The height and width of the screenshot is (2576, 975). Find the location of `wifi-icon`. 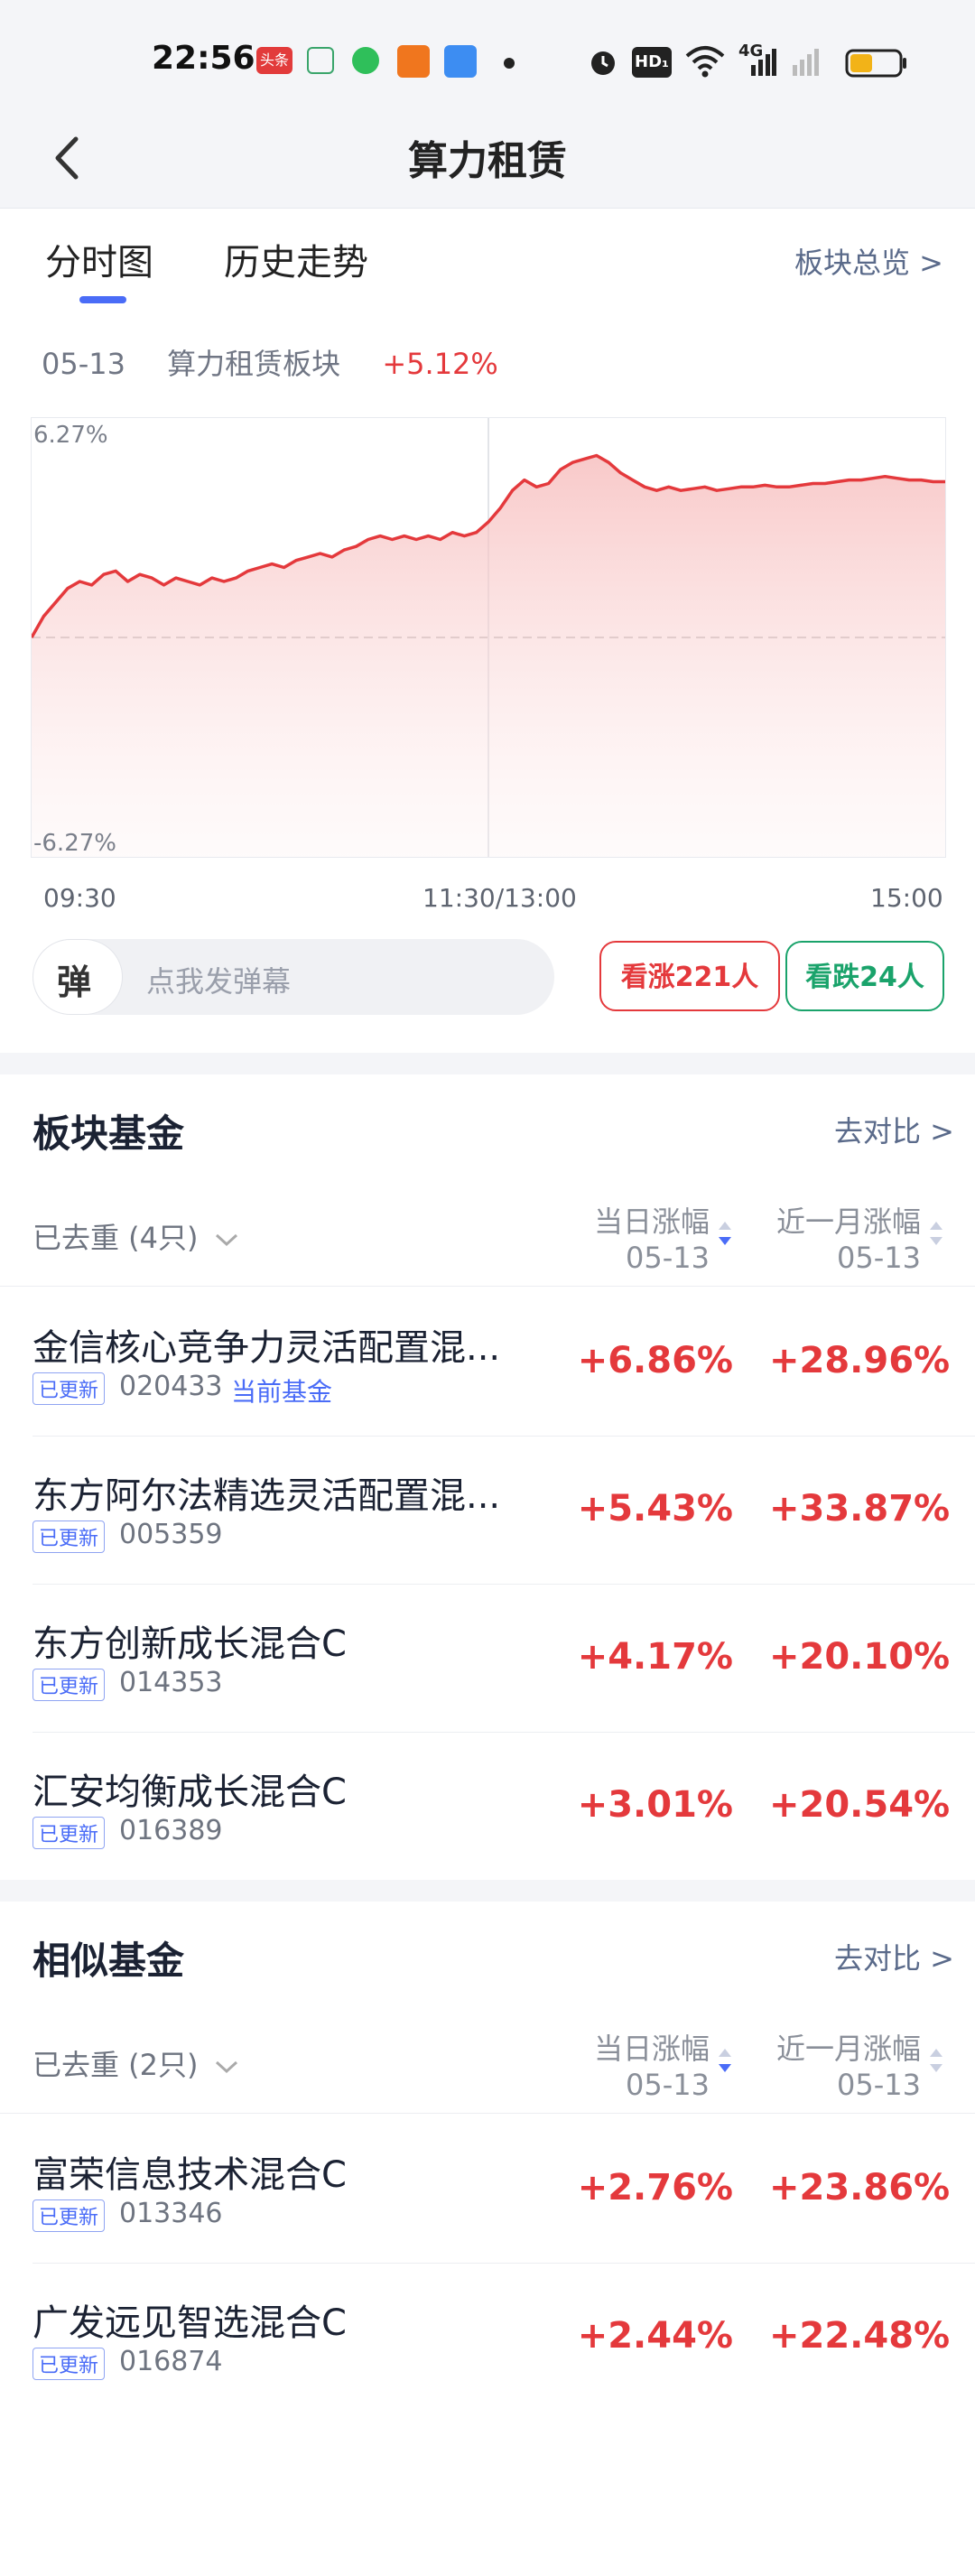

wifi-icon is located at coordinates (705, 62).